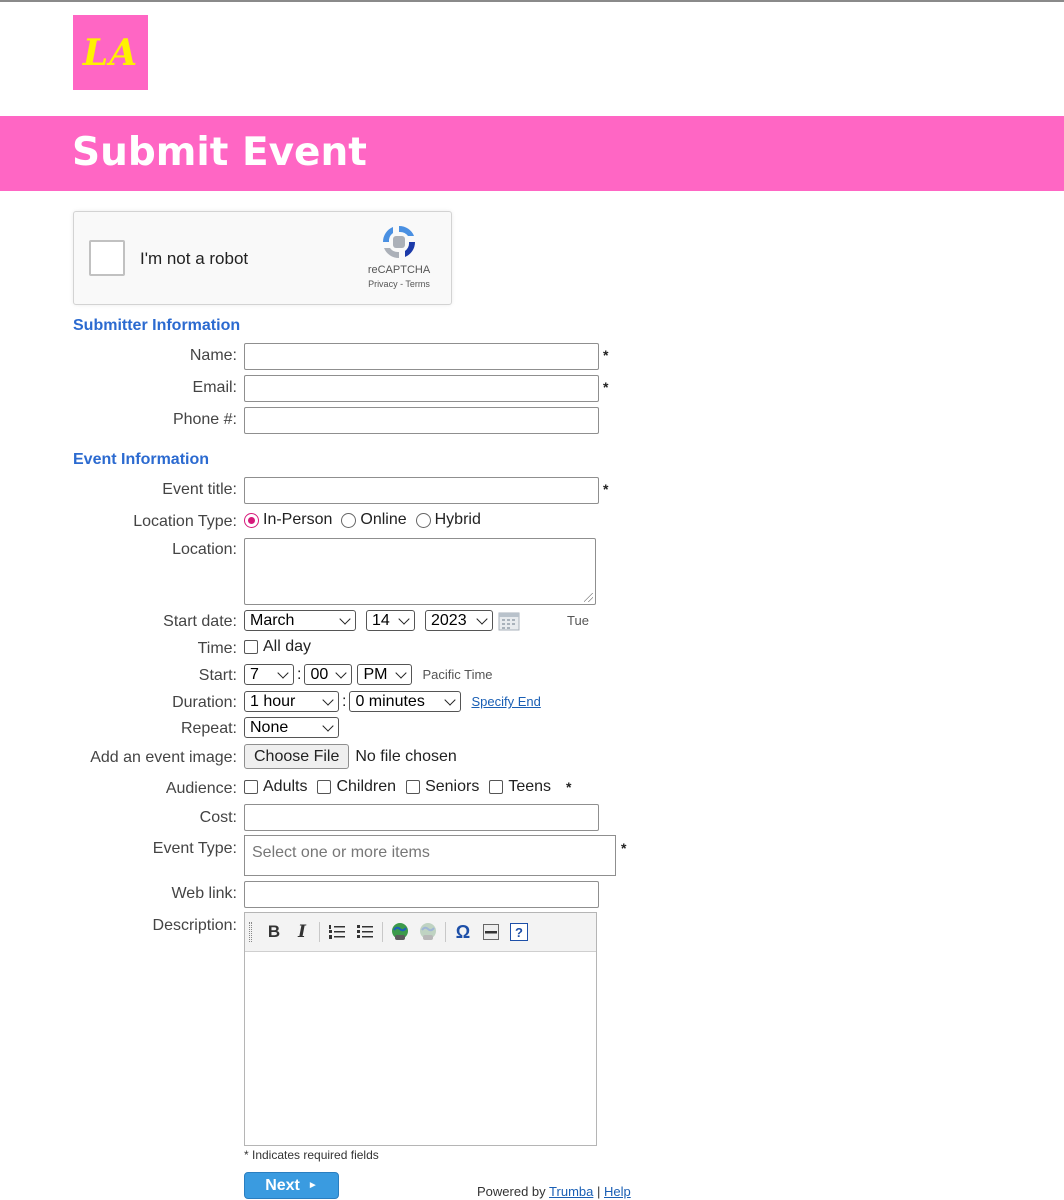  I want to click on audience-group: Adults Children Seniors Teens *, so click(407, 787).